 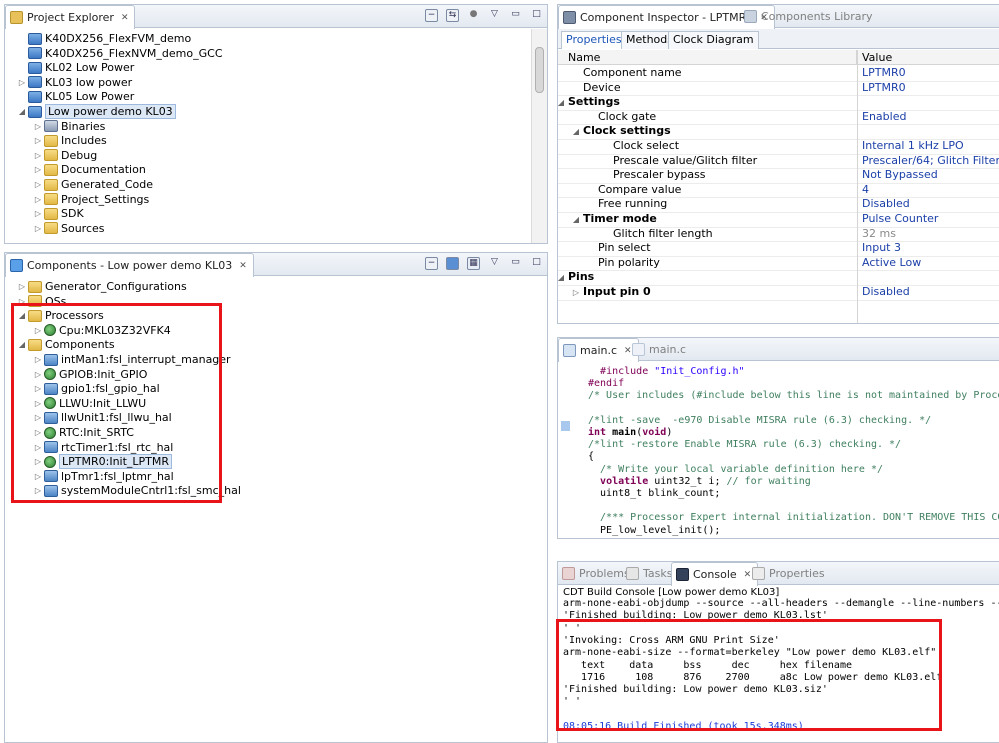 What do you see at coordinates (594, 40) in the screenshot?
I see `subtab-properties: Properties` at bounding box center [594, 40].